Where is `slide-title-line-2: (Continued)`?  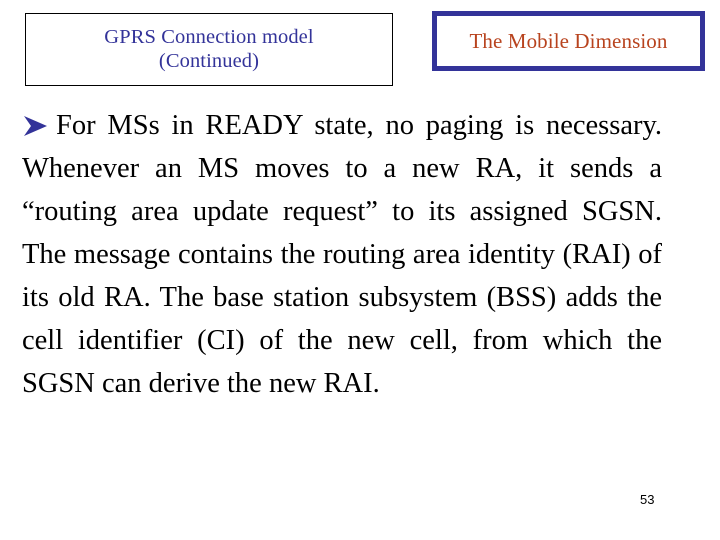 slide-title-line-2: (Continued) is located at coordinates (209, 60).